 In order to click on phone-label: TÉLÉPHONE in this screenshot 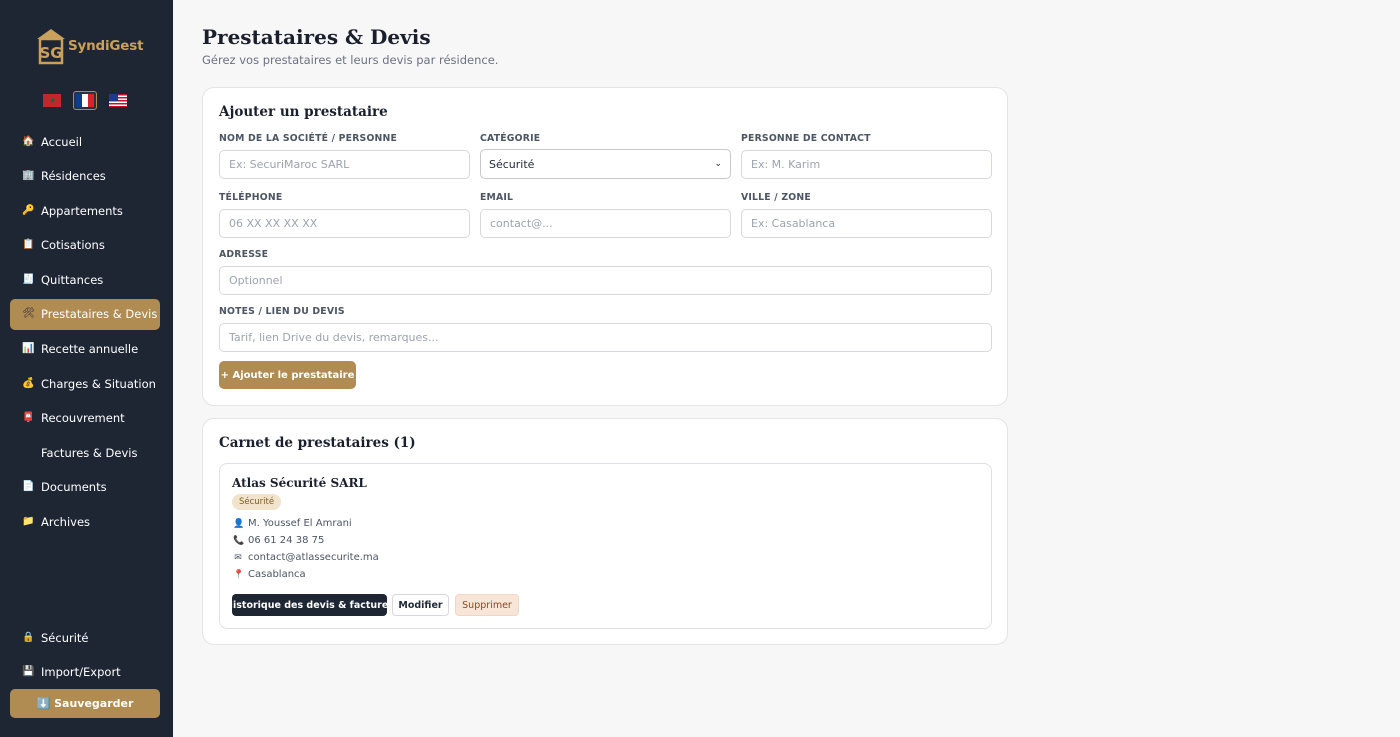, I will do `click(251, 197)`.